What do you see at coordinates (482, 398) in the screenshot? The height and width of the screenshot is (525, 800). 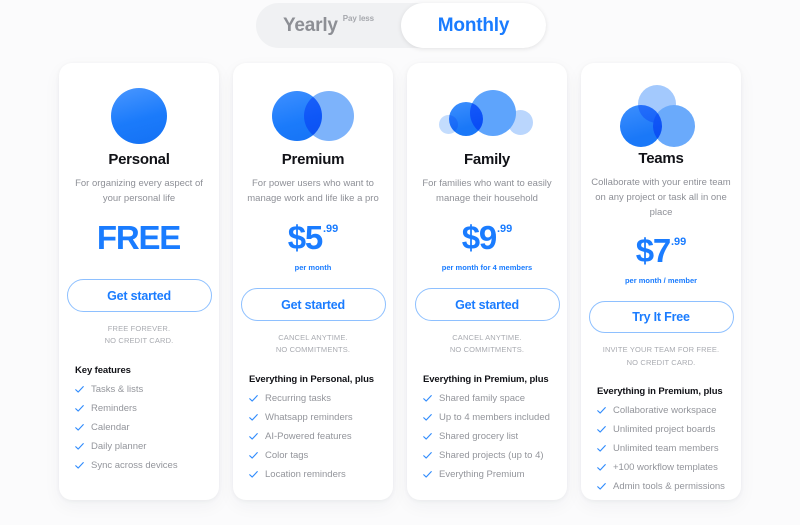 I see `feature-label: Shared family space` at bounding box center [482, 398].